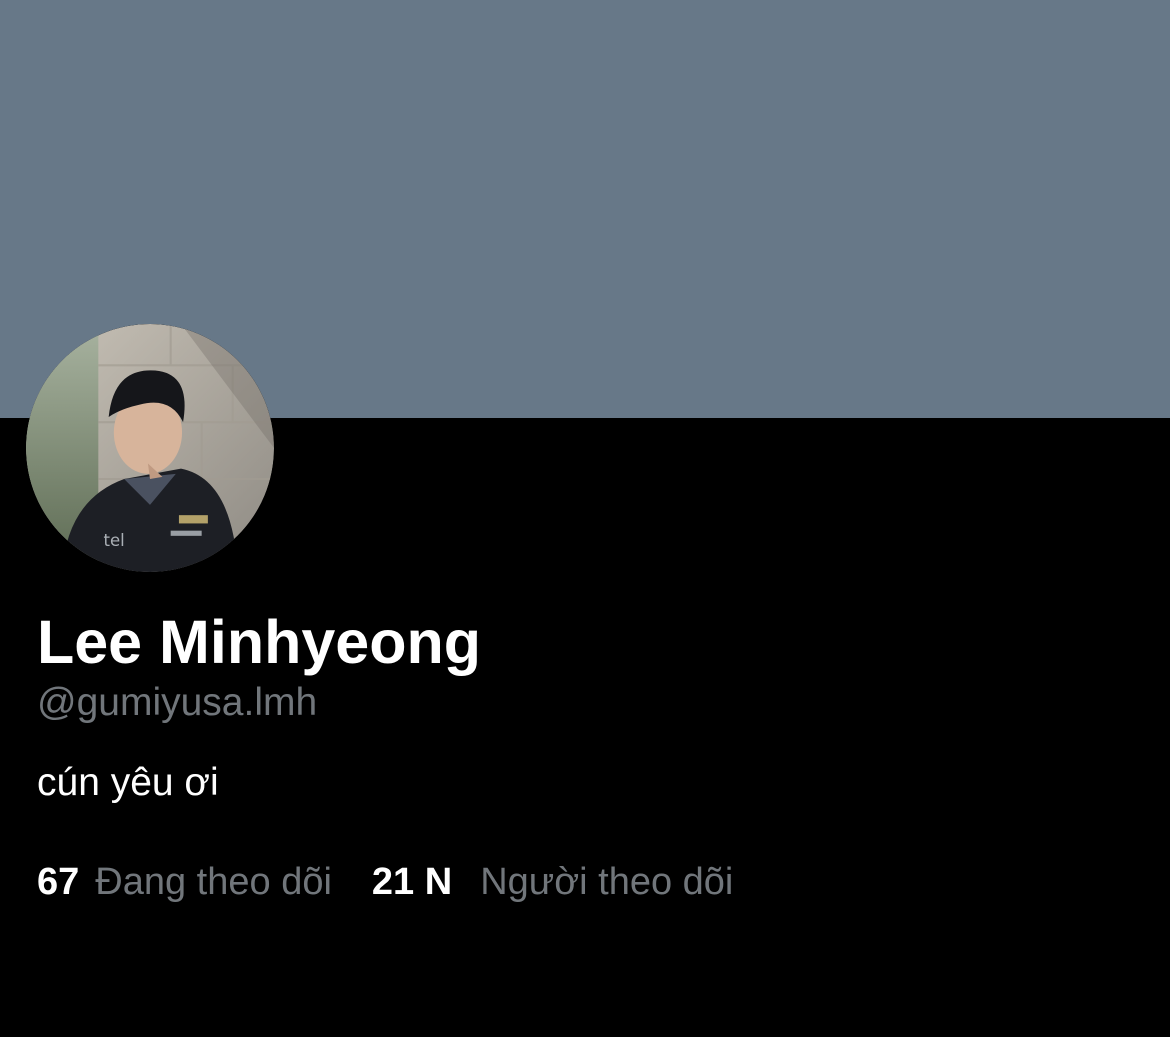 The height and width of the screenshot is (1037, 1170). What do you see at coordinates (128, 782) in the screenshot?
I see `profile-bio: cún yêu ơi` at bounding box center [128, 782].